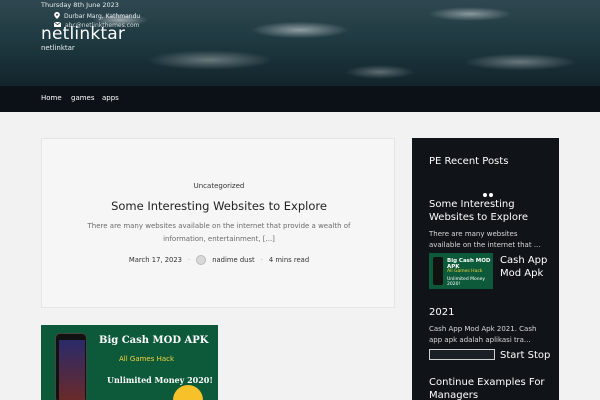 The width and height of the screenshot is (600, 400). Describe the element at coordinates (188, 392) in the screenshot. I see `emoji-face-icon` at that location.